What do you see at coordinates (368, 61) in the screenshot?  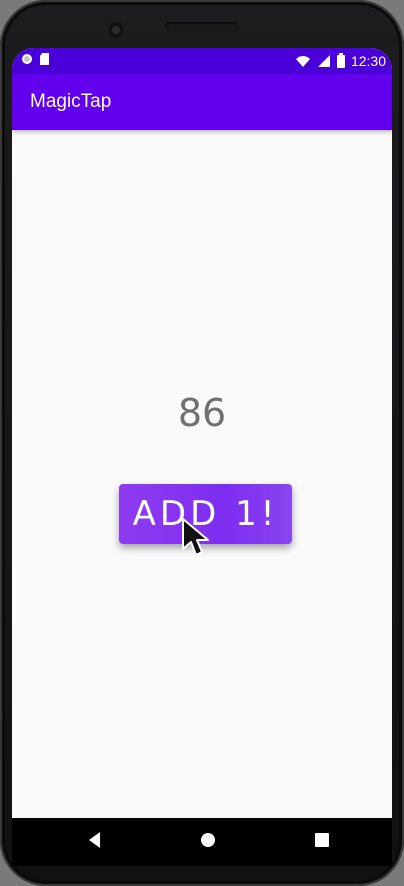 I see `status-time: 12:30` at bounding box center [368, 61].